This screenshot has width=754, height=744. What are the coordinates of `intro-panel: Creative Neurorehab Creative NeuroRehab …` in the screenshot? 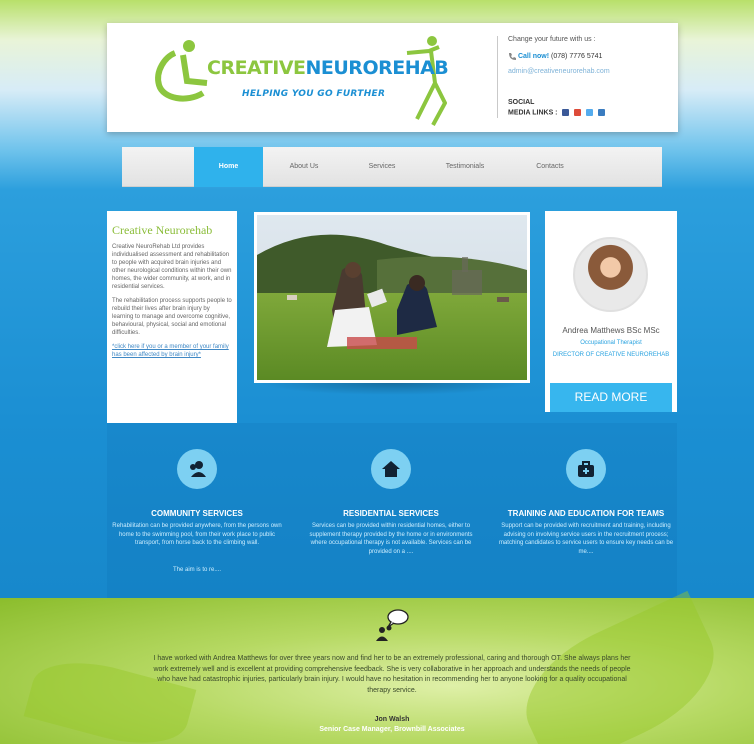 It's located at (172, 317).